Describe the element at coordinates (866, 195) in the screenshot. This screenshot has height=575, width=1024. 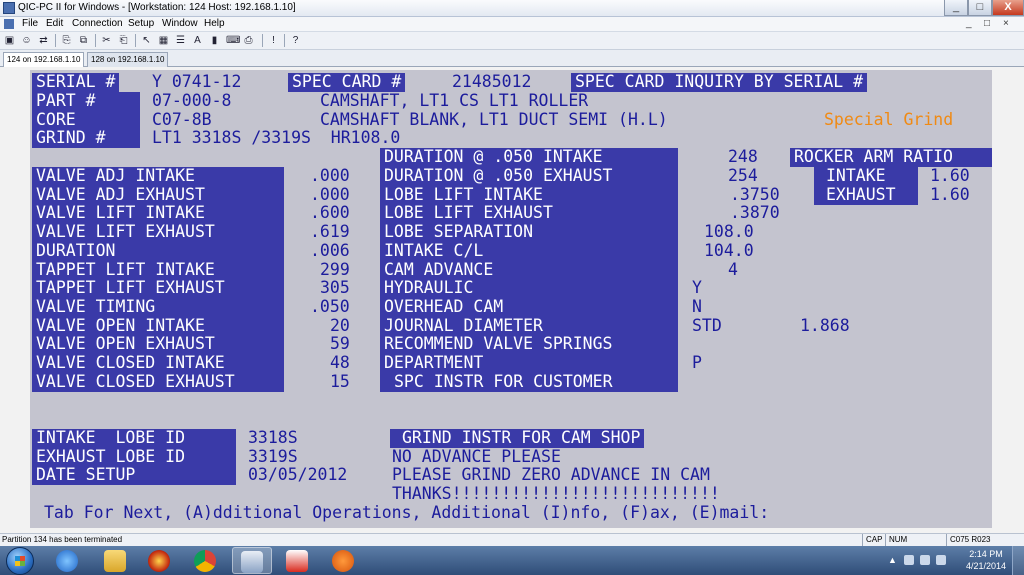
I see `rocker-exhaust-label: EXHAUST` at that location.